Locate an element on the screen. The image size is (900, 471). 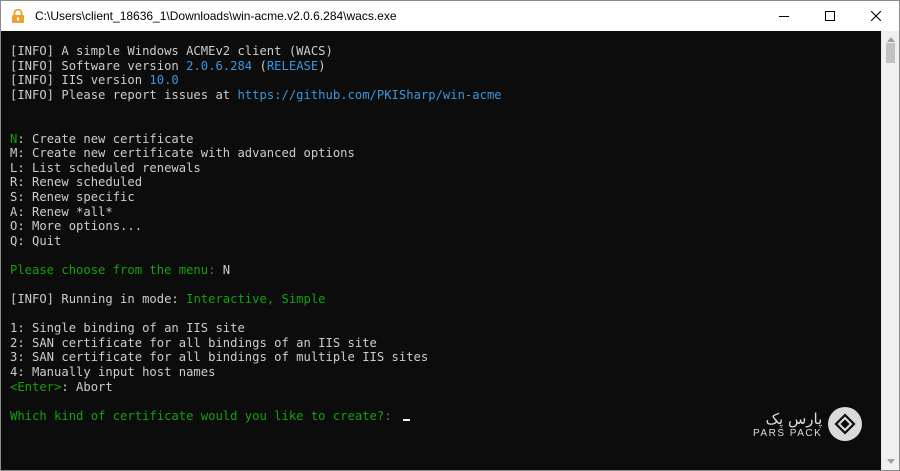
watermark-text: پارس پک PARS PACK is located at coordinates (787, 424).